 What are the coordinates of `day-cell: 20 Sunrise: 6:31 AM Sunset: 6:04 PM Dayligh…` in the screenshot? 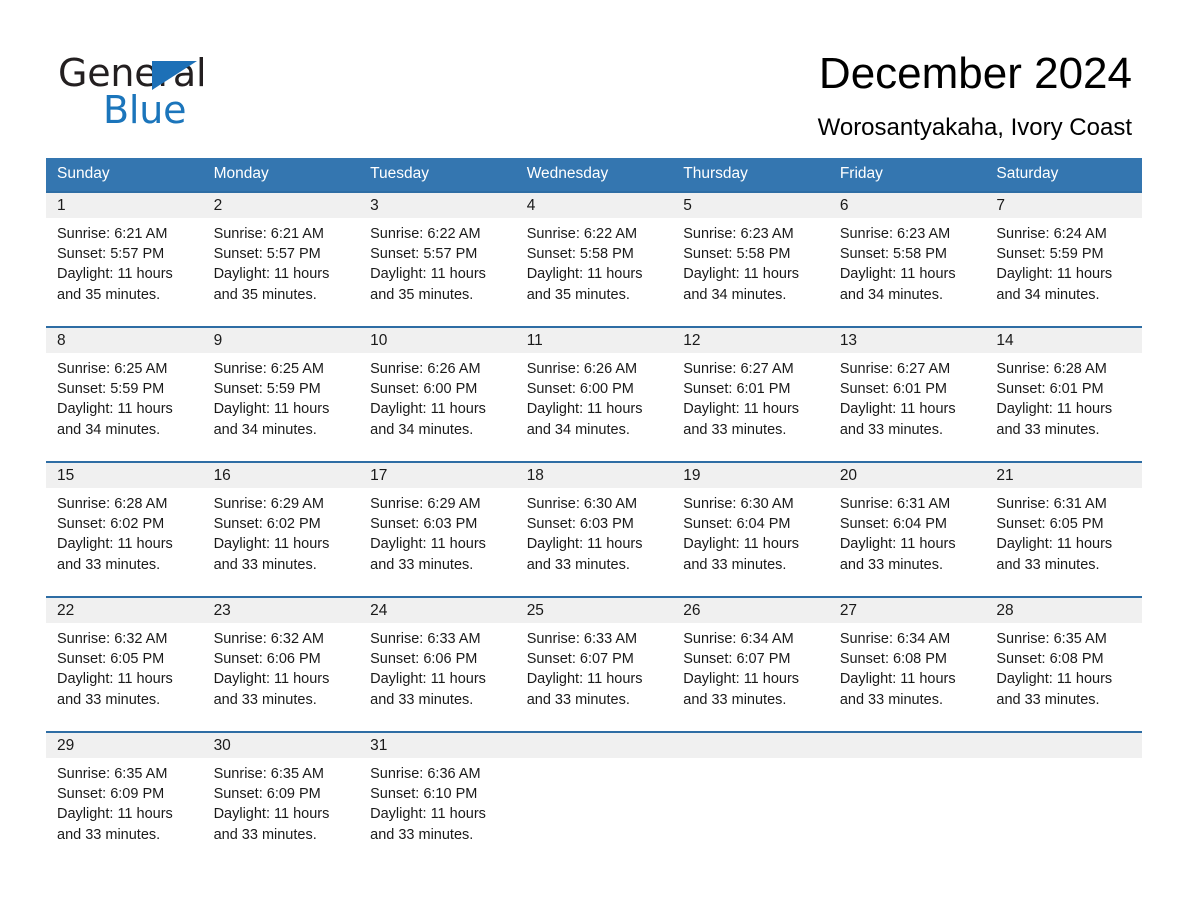 It's located at (907, 529).